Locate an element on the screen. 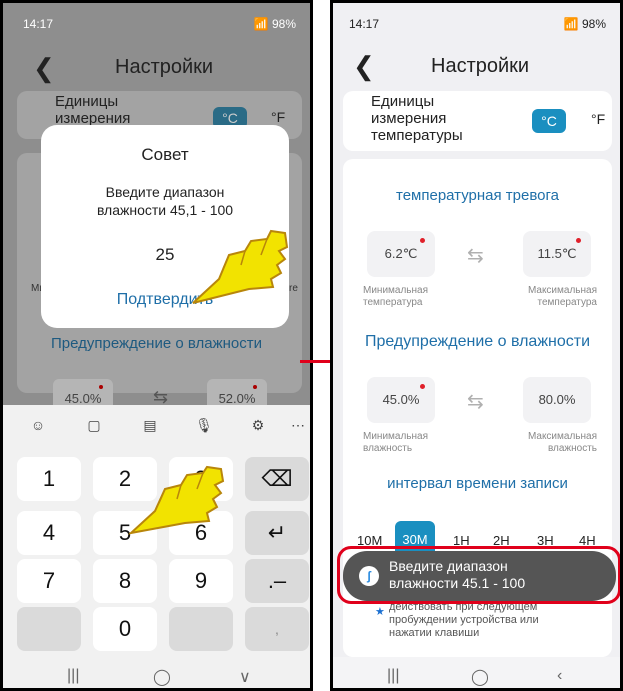 The width and height of the screenshot is (623, 691). dialog-title: Совет is located at coordinates (165, 154).